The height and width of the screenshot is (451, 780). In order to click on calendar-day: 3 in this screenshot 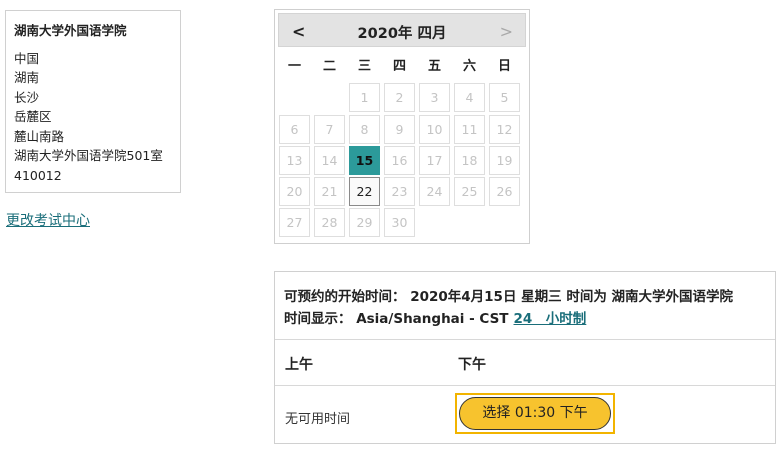, I will do `click(434, 97)`.